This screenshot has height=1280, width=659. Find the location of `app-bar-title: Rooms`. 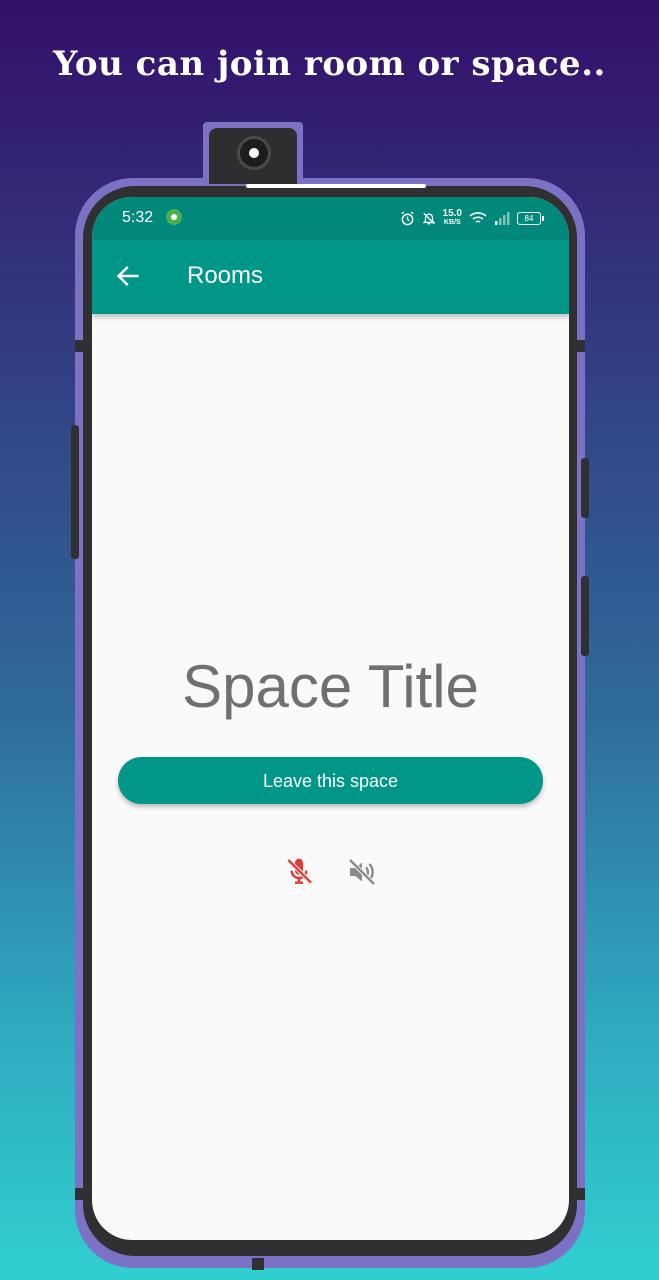

app-bar-title: Rooms is located at coordinates (225, 275).